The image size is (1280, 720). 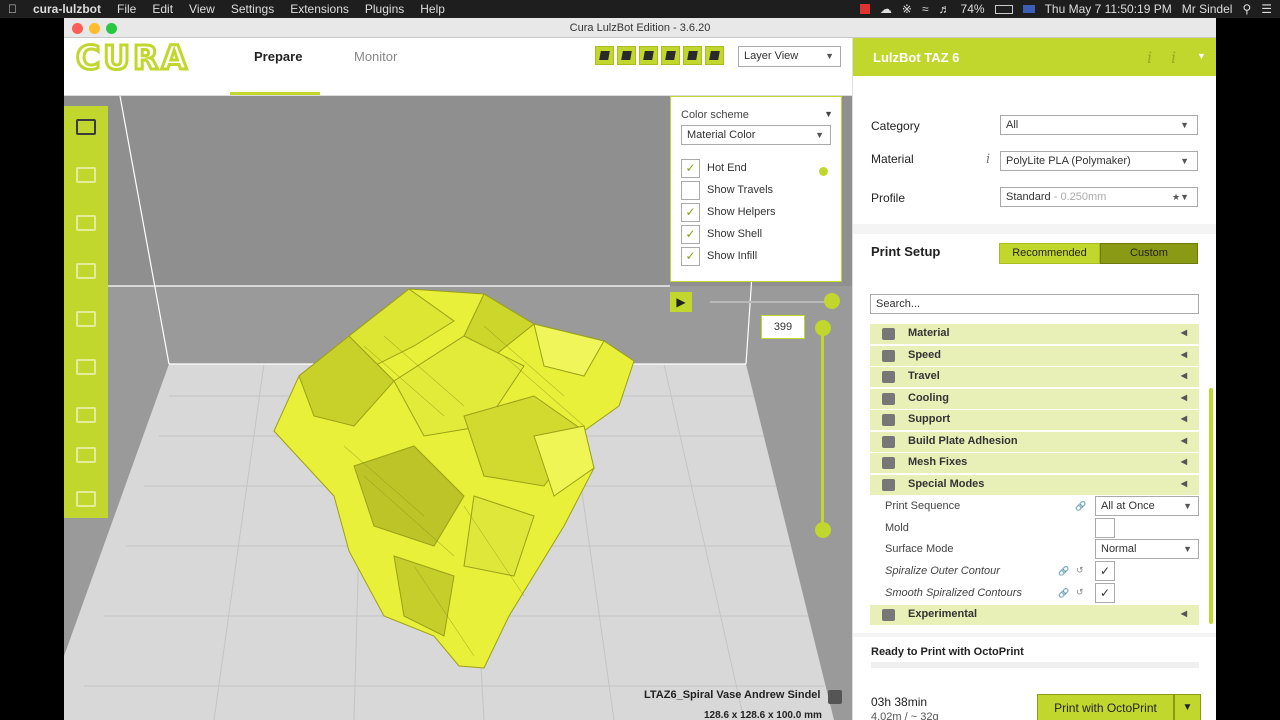 I want to click on scale-icon, so click(x=86, y=223).